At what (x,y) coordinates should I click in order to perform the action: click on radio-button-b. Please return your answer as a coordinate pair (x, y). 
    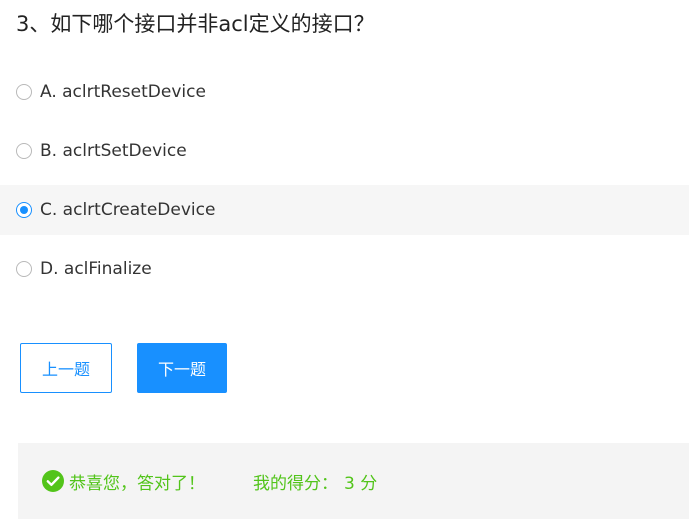
    Looking at the image, I should click on (24, 151).